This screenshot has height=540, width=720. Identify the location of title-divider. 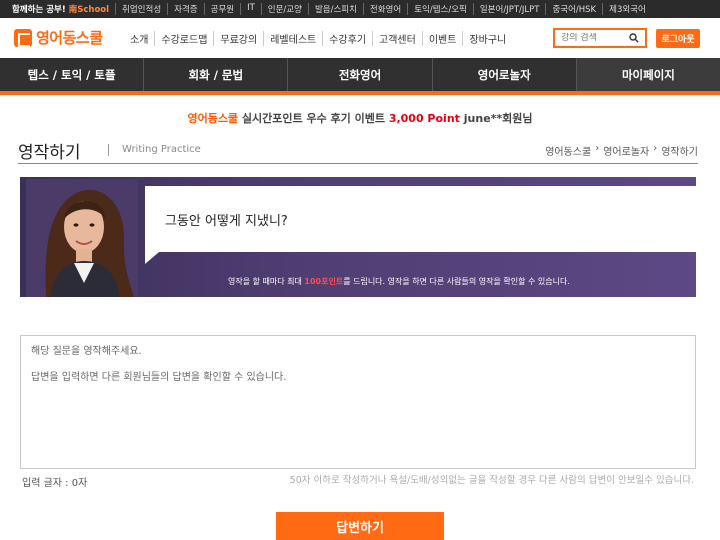
(108, 150).